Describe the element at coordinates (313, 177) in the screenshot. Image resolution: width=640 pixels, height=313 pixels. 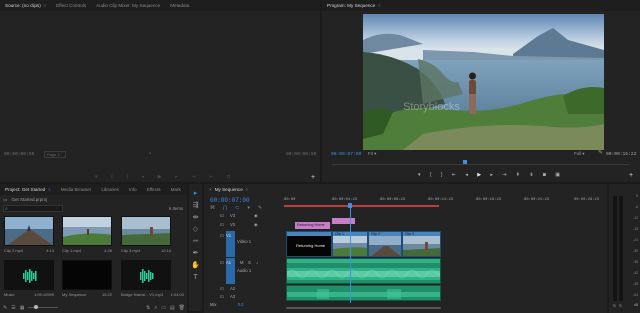
I see `source-add-icon: +` at that location.